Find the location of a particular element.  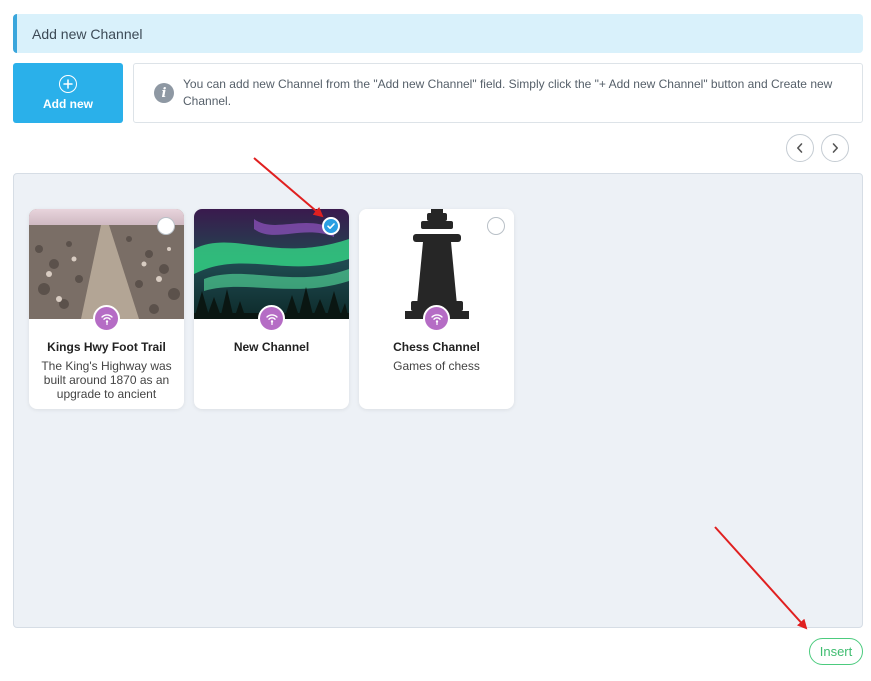

page-title: Add new Channel is located at coordinates (87, 33).